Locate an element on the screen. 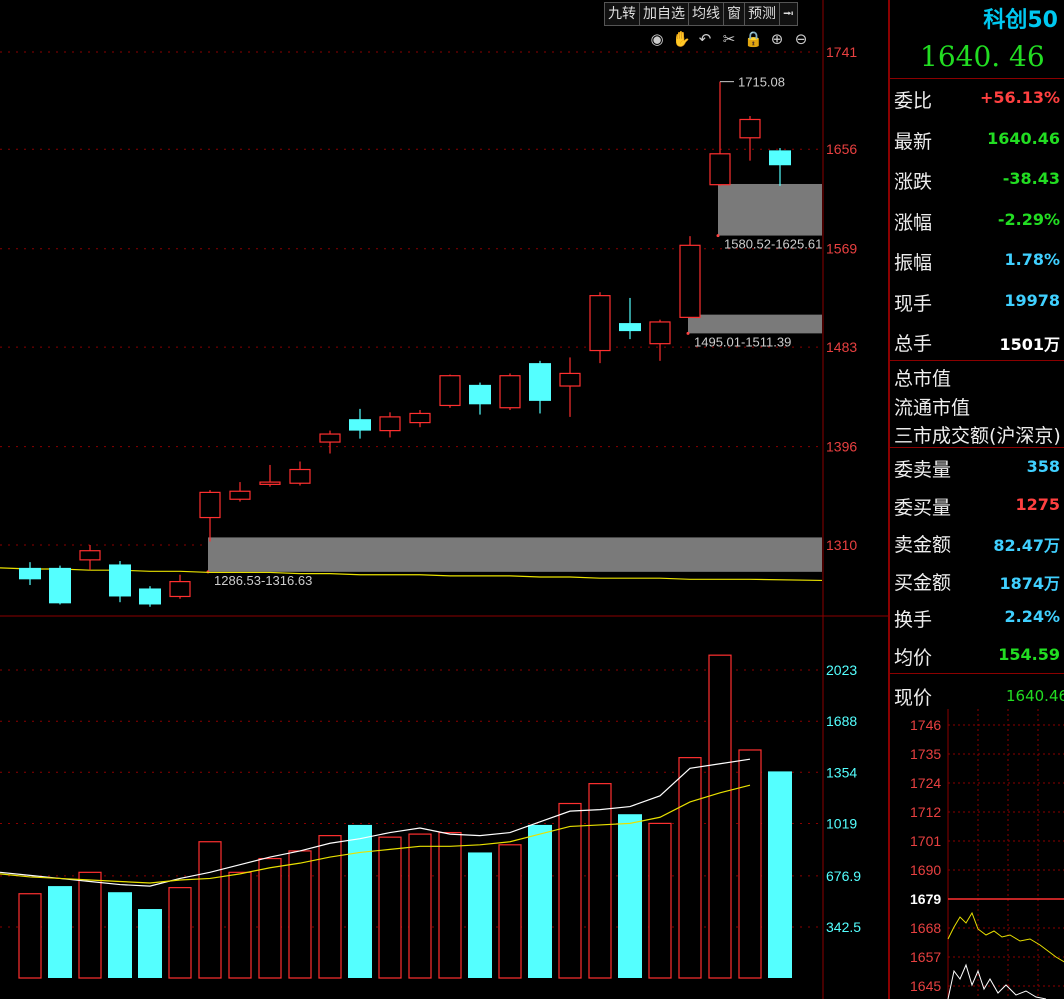 The height and width of the screenshot is (999, 1064). mini-tick-label: 1679 is located at coordinates (925, 899).